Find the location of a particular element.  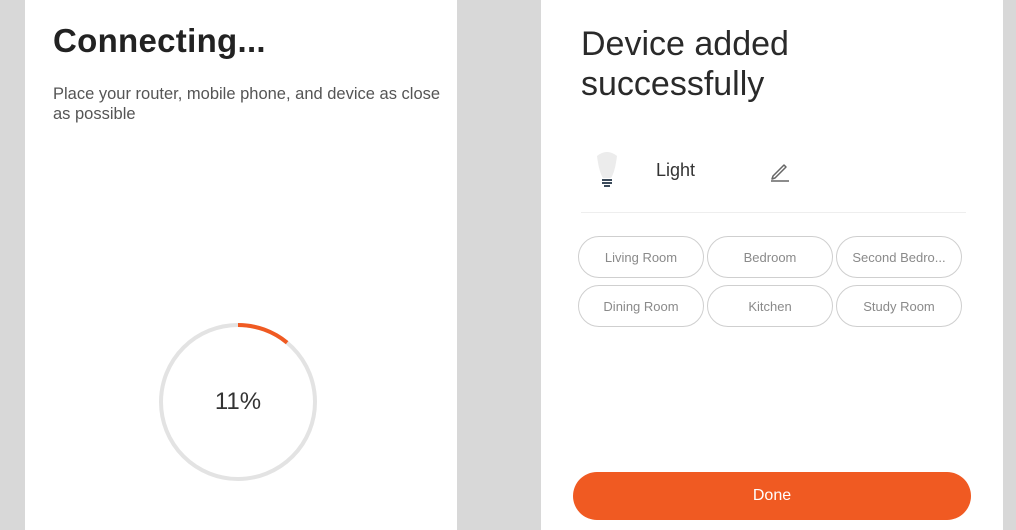

divider is located at coordinates (773, 212).